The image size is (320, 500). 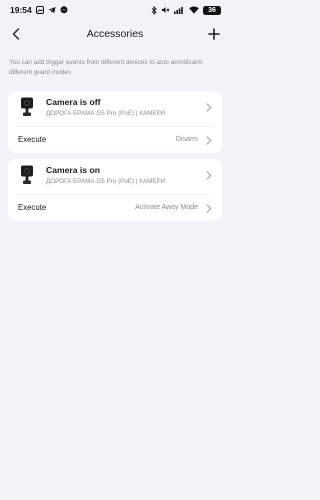 I want to click on bluetooth-icon, so click(x=154, y=10).